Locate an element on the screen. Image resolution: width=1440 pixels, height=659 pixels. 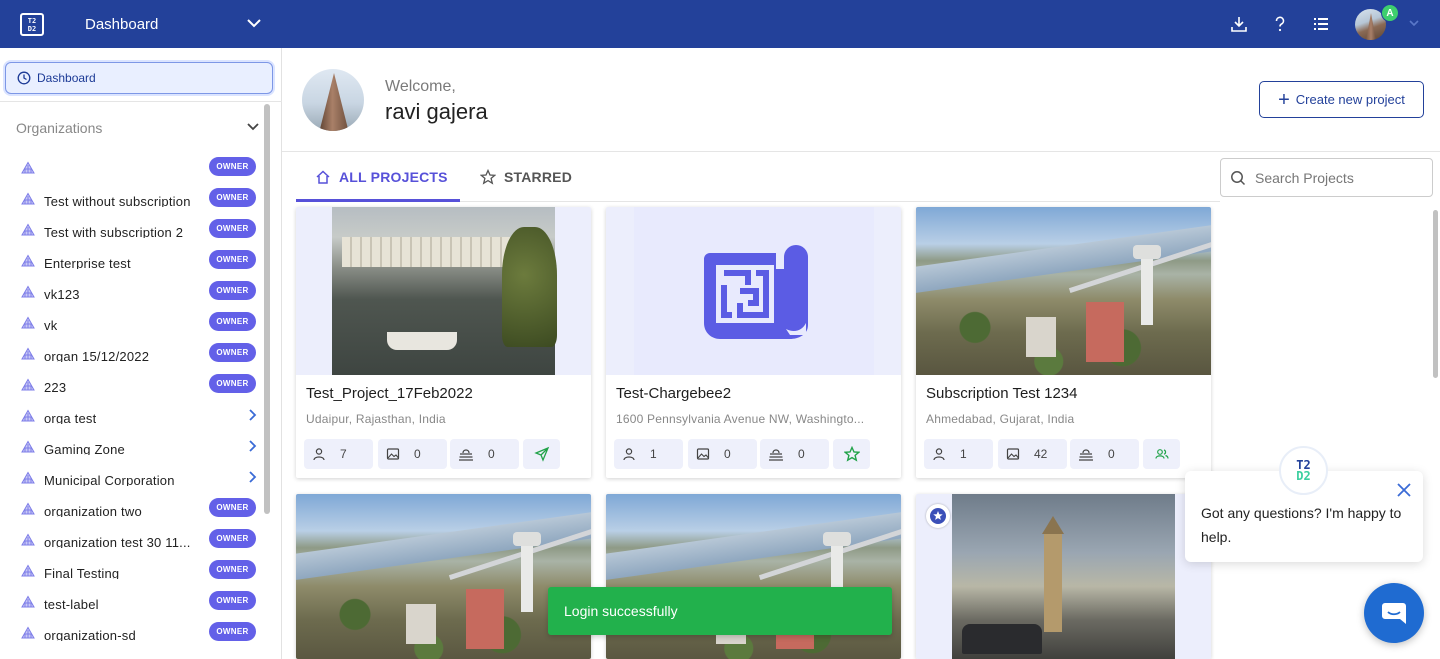
chat-launcher-button is located at coordinates (1394, 613).